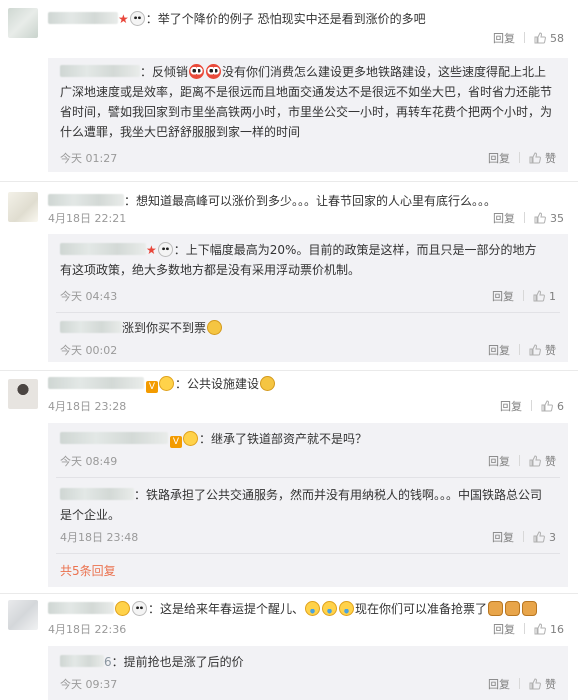 The image size is (578, 700). Describe the element at coordinates (560, 406) in the screenshot. I see `like-count: 6` at that location.